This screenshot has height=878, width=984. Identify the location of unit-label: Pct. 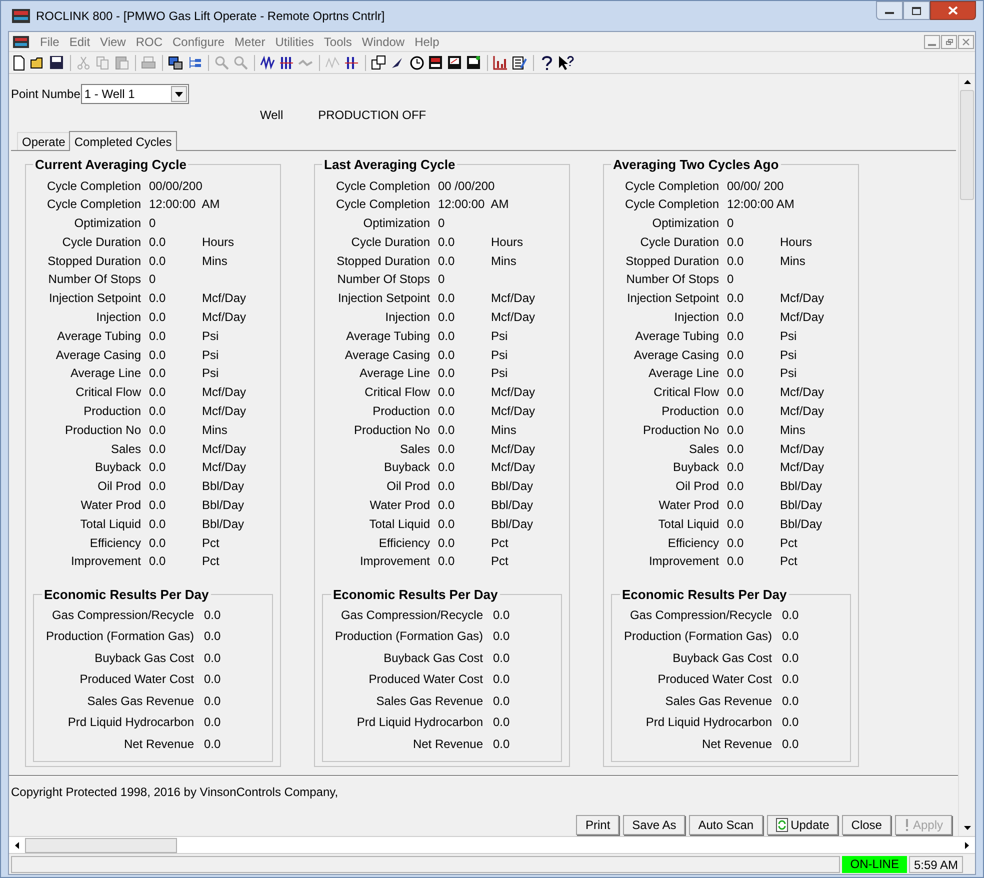
(500, 543).